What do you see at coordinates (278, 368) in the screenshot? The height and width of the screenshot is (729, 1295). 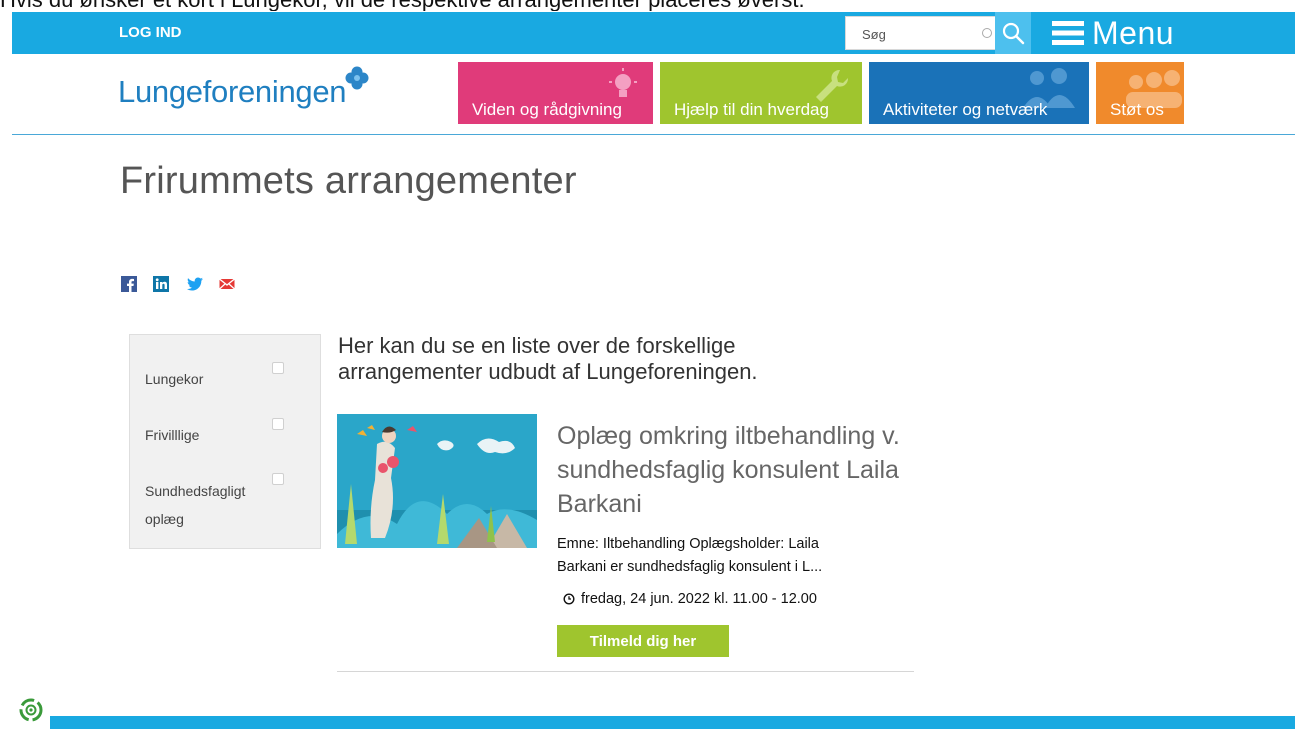 I see `filter-checkbox-lungekor` at bounding box center [278, 368].